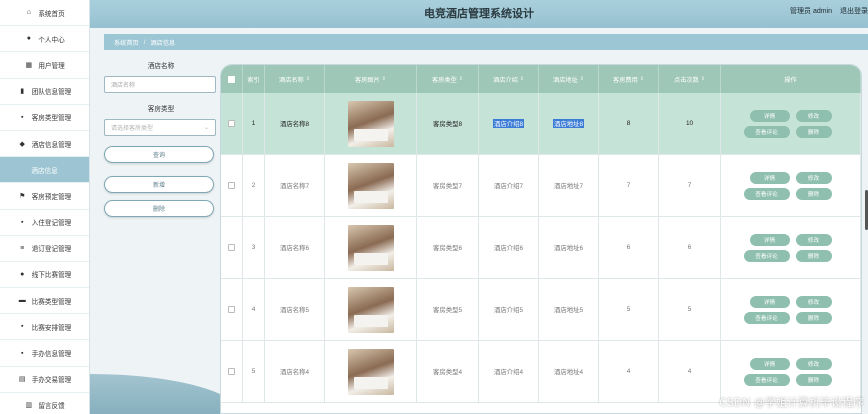  What do you see at coordinates (231, 79) in the screenshot?
I see `select-all-checkbox` at bounding box center [231, 79].